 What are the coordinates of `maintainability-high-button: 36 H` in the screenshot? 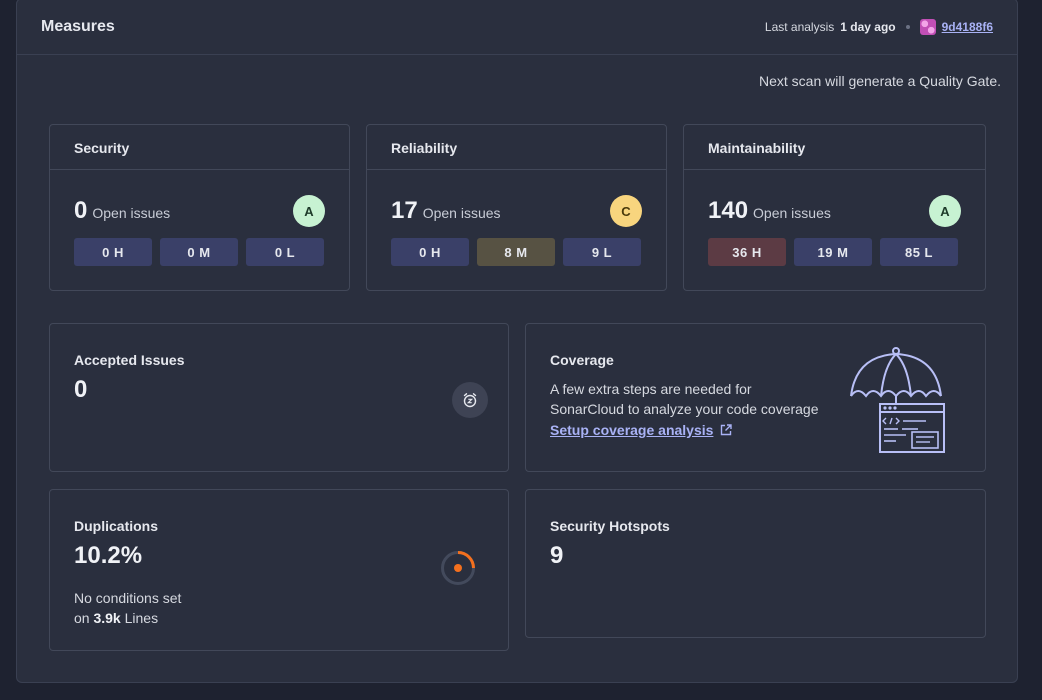 It's located at (747, 252).